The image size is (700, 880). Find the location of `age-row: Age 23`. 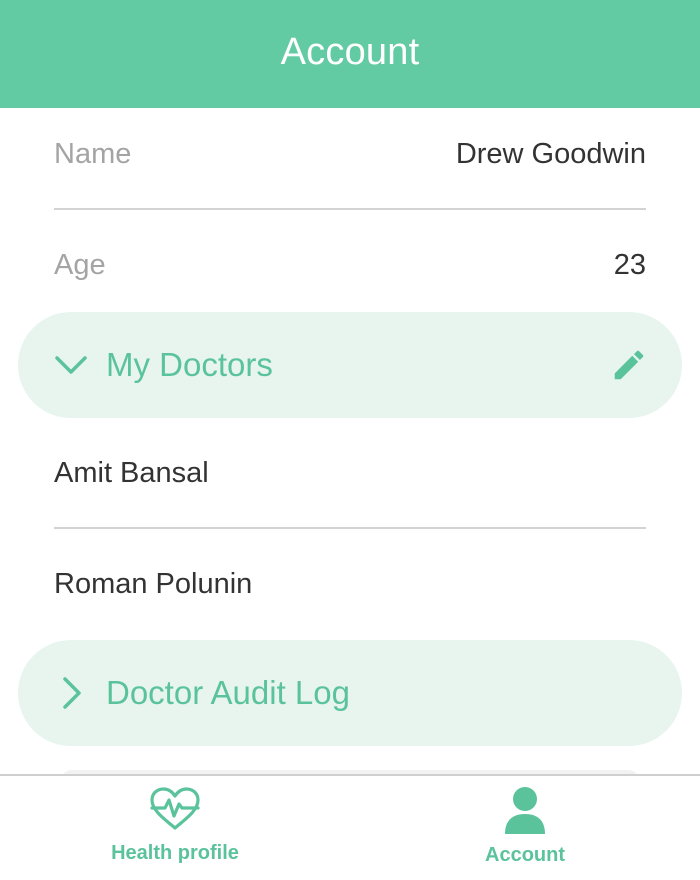

age-row: Age 23 is located at coordinates (350, 265).